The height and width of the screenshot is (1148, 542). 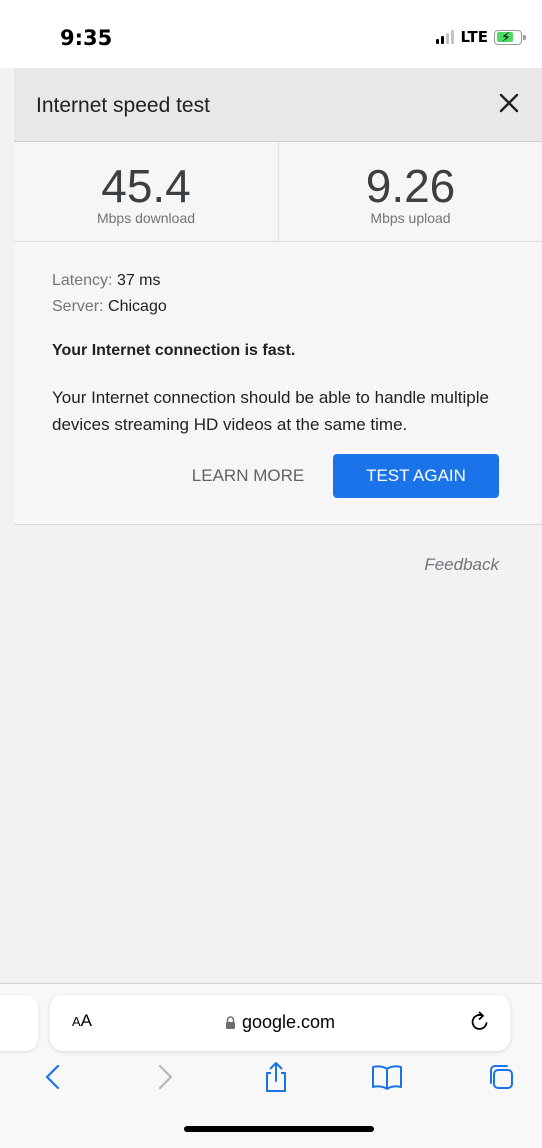 What do you see at coordinates (416, 476) in the screenshot?
I see `test-again-button: TEST AGAIN` at bounding box center [416, 476].